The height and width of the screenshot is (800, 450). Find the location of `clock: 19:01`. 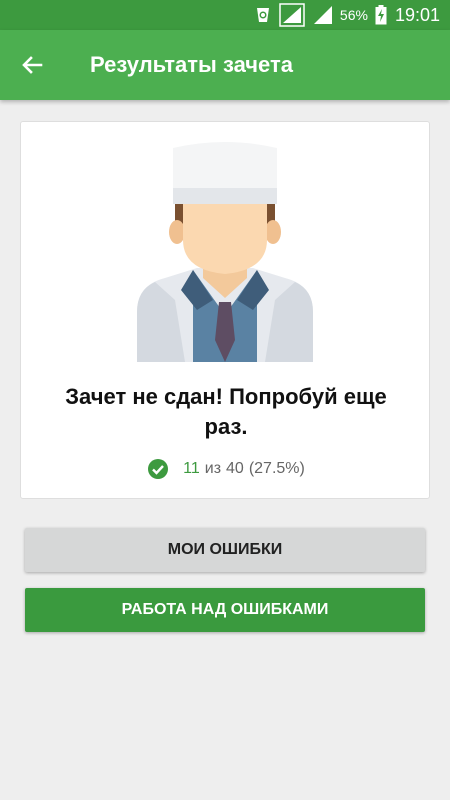

clock: 19:01 is located at coordinates (417, 14).